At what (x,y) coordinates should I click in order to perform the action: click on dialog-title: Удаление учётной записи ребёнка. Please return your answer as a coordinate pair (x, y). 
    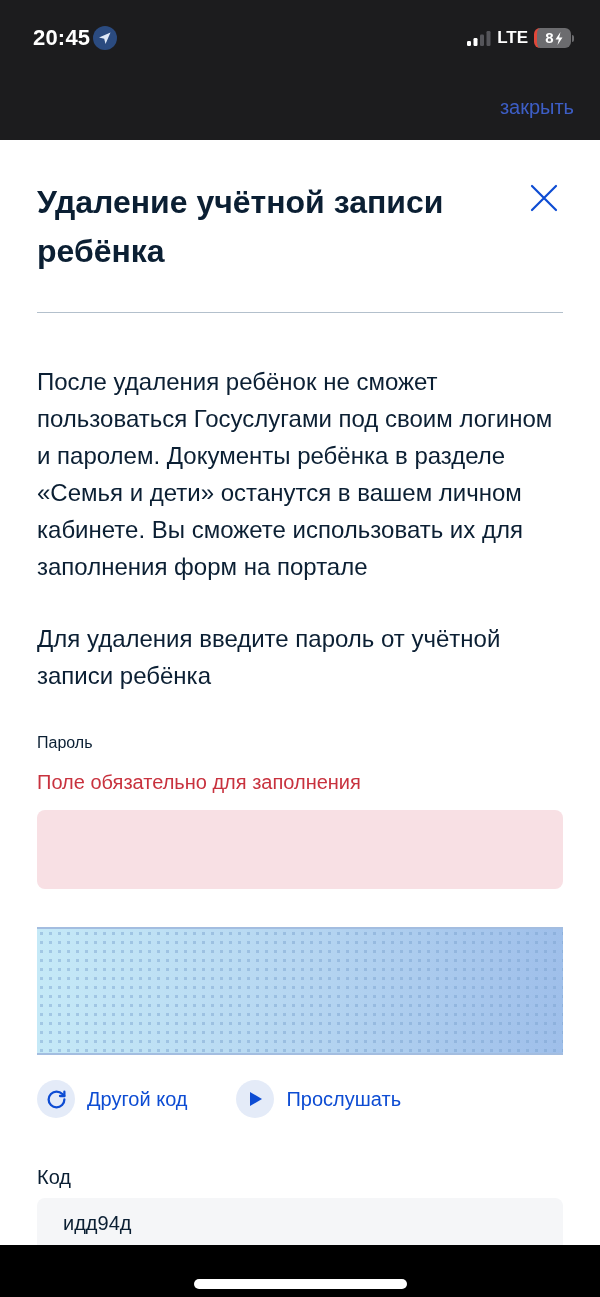
    Looking at the image, I should click on (241, 227).